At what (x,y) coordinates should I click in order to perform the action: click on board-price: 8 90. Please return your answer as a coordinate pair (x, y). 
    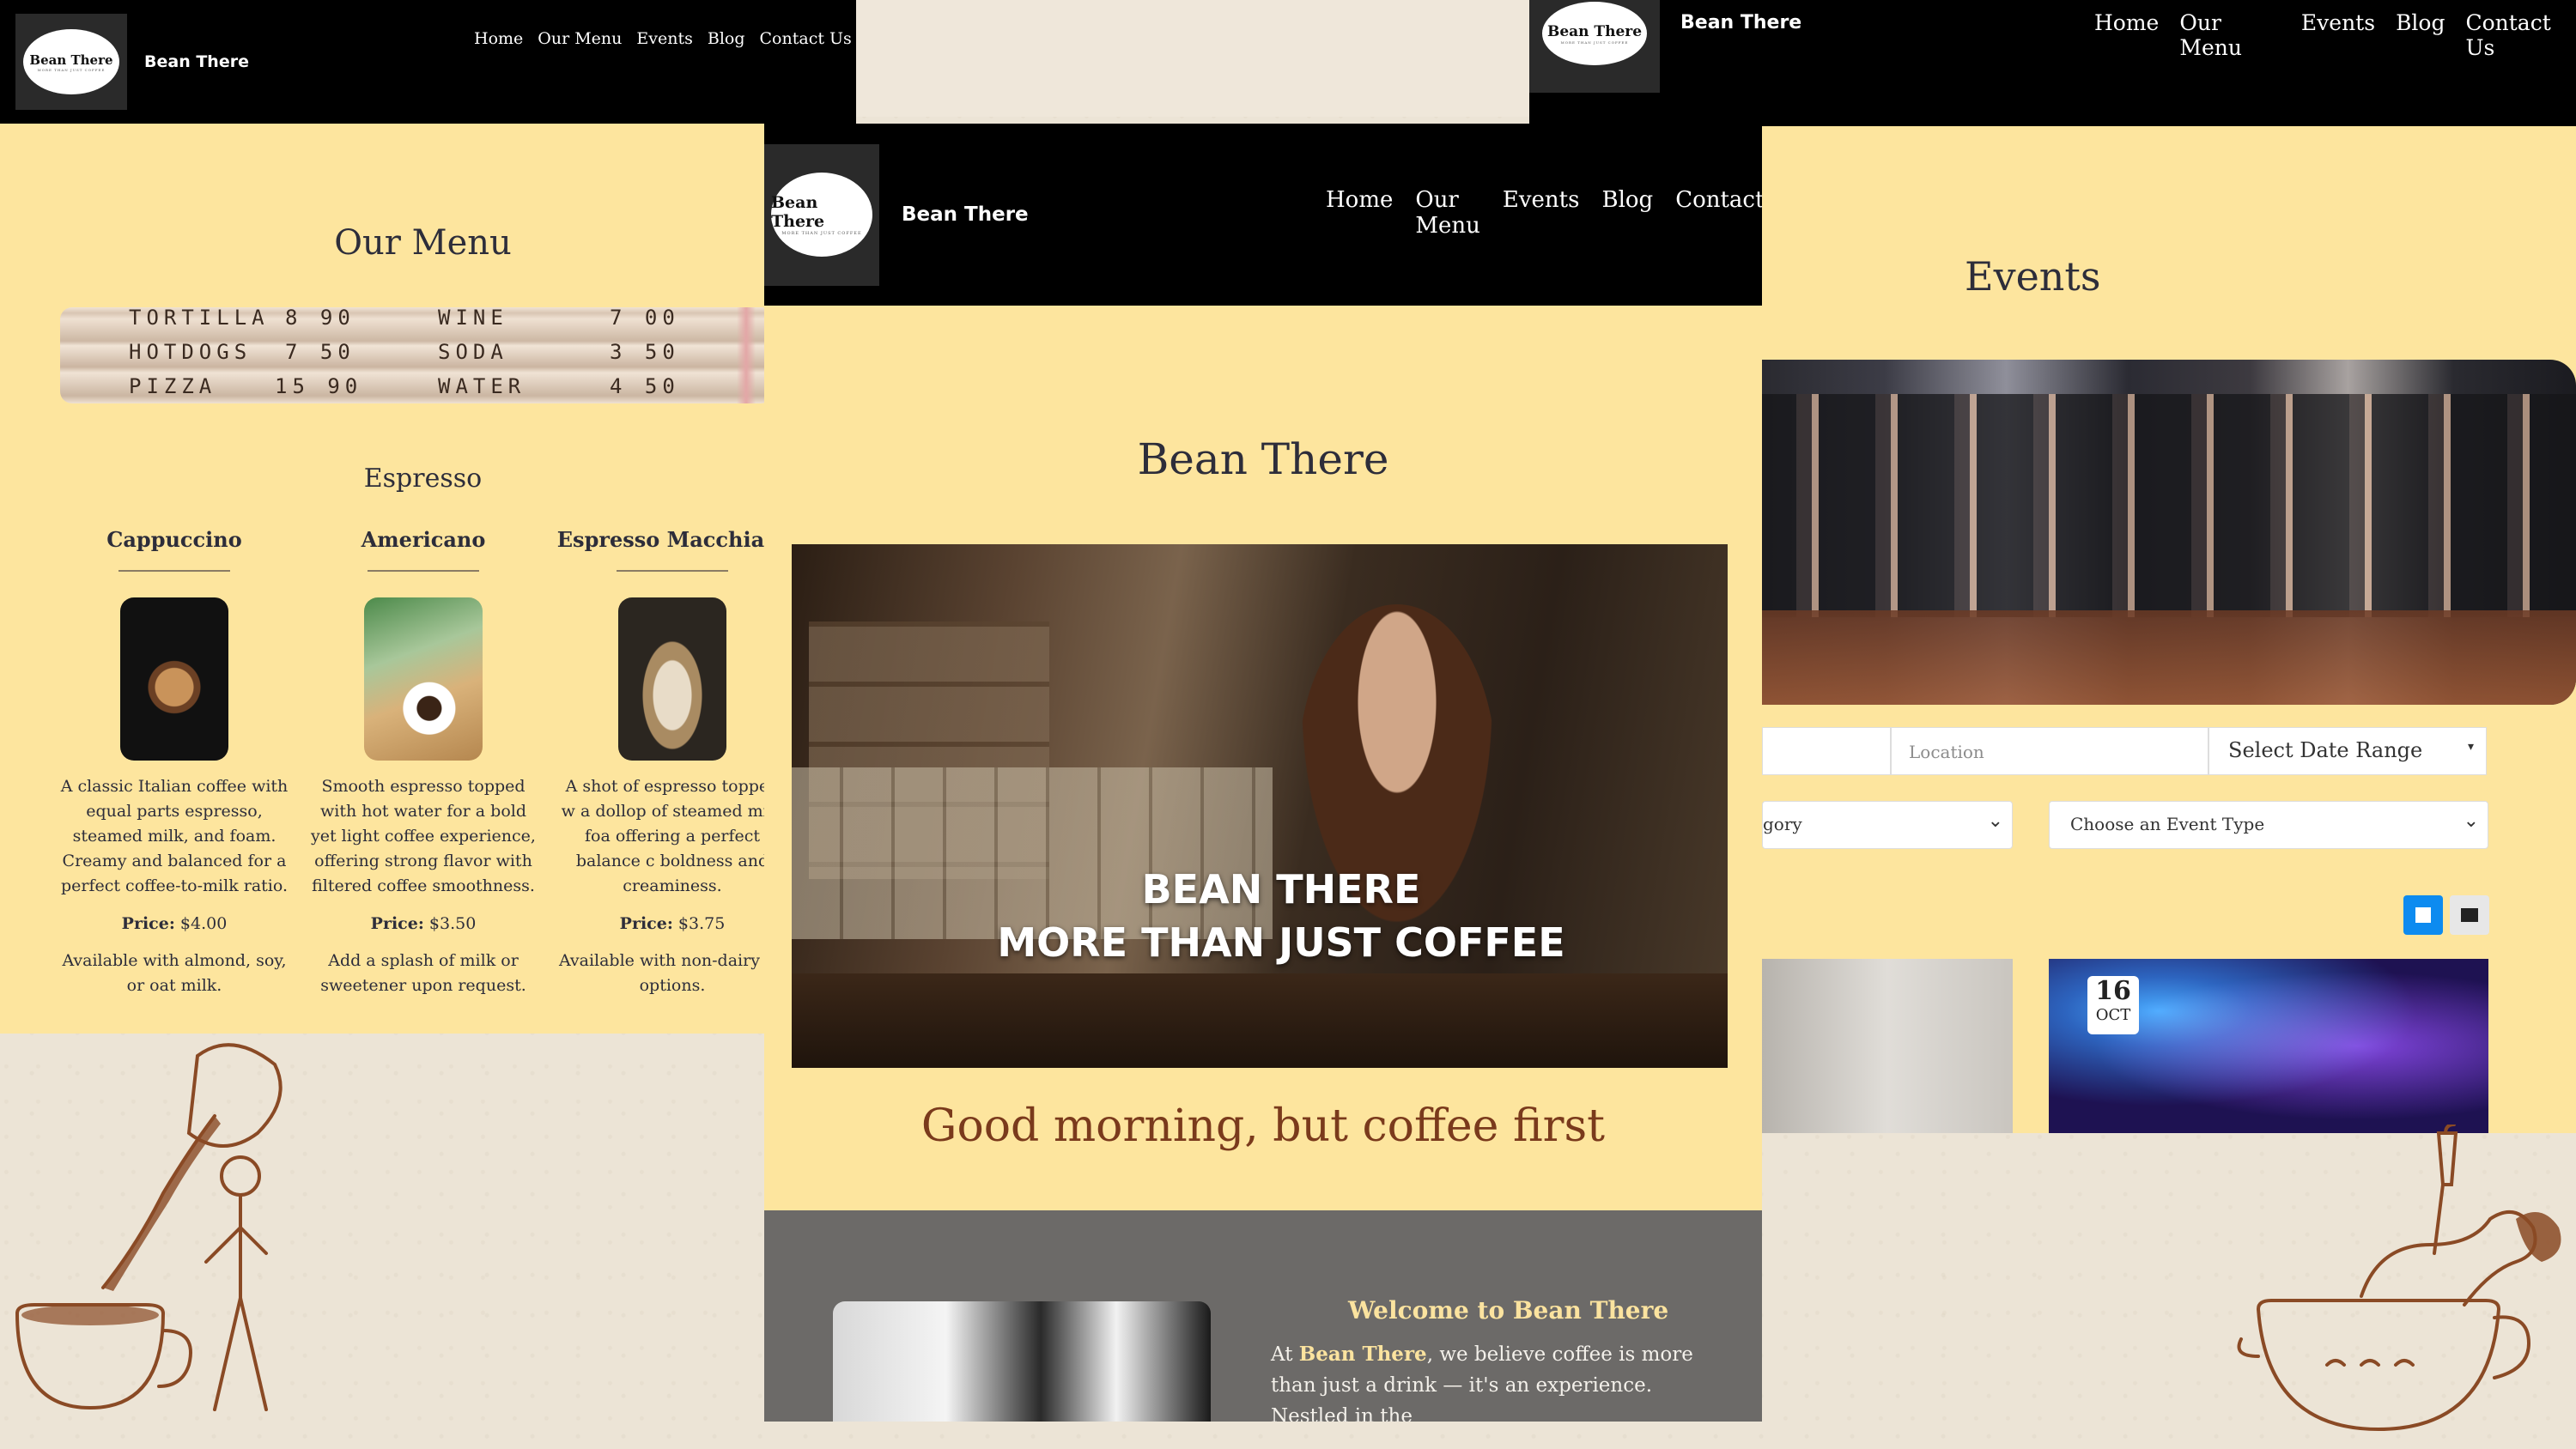
    Looking at the image, I should click on (320, 318).